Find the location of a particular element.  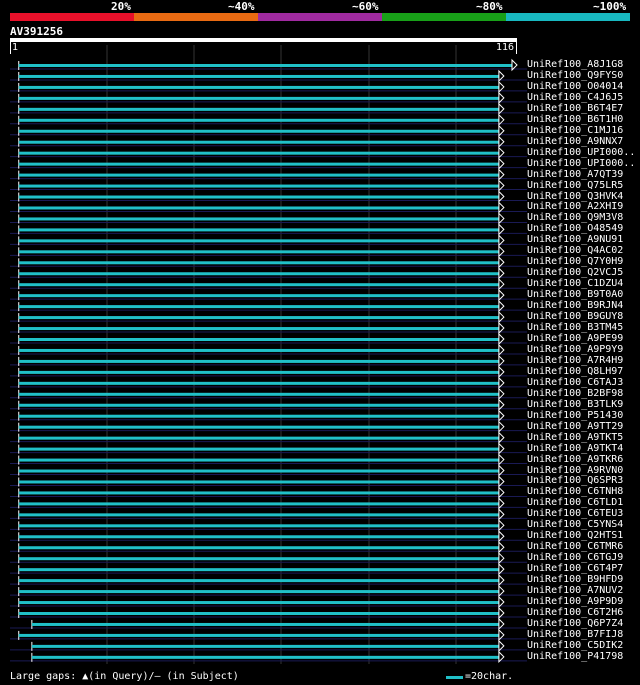

hit-label: UniRef100_C4J6J5 is located at coordinates (575, 97).